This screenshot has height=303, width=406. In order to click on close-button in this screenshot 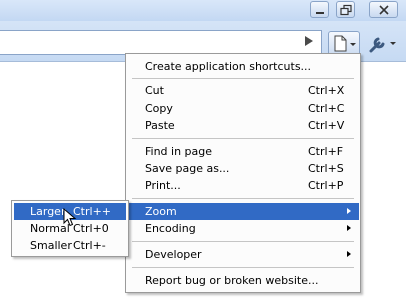, I will do `click(383, 9)`.